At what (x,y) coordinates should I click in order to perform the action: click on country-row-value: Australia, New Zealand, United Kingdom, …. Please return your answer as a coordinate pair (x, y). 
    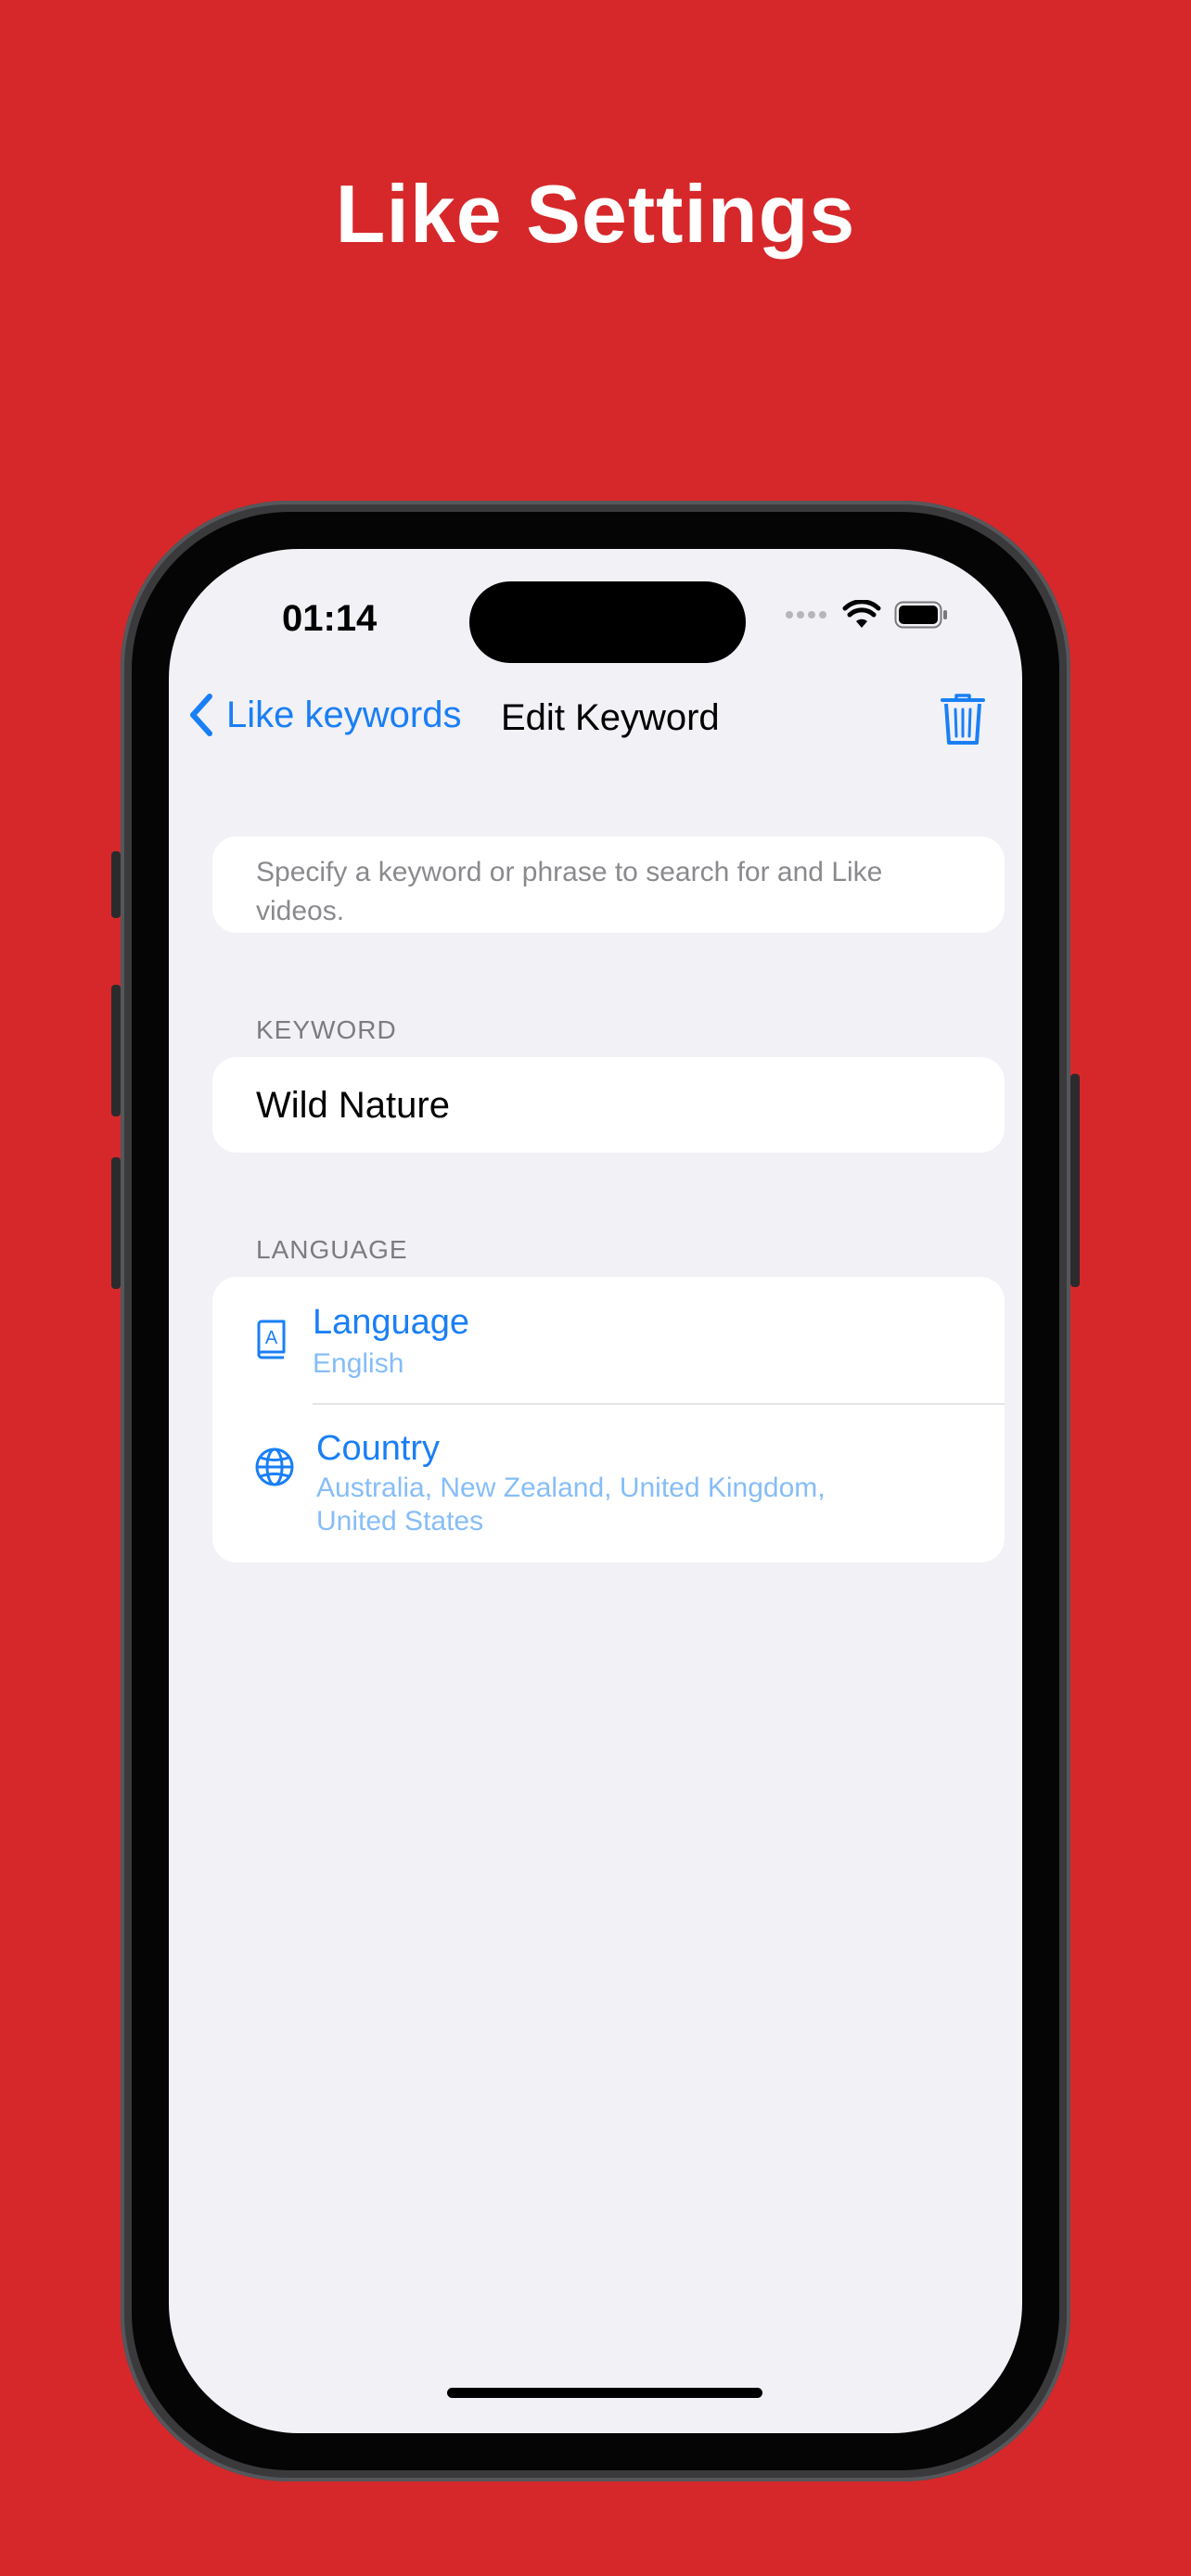
    Looking at the image, I should click on (571, 1505).